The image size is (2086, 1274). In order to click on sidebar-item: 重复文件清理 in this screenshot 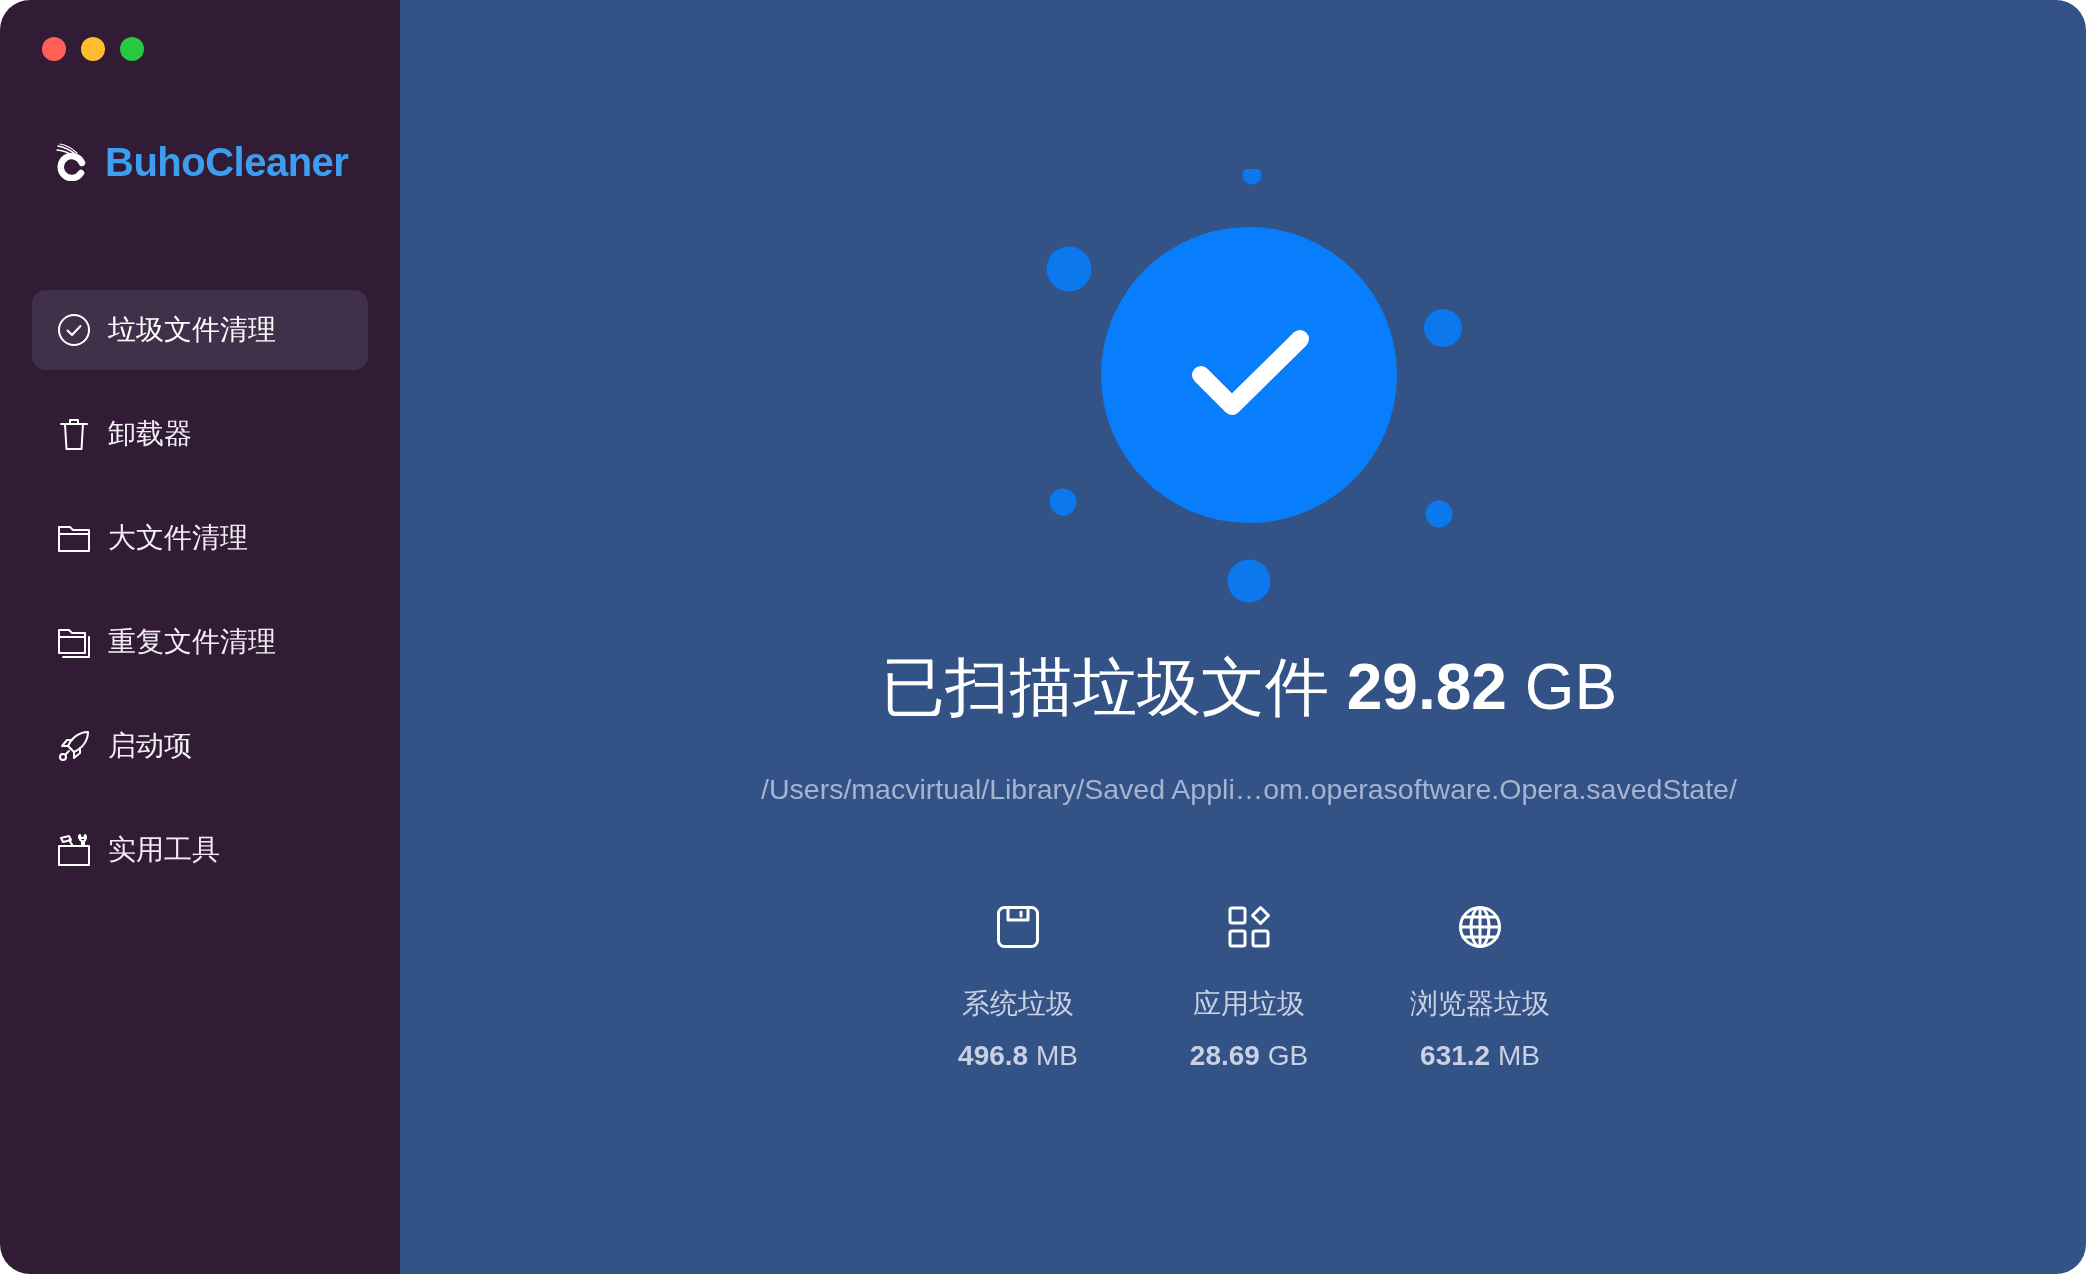, I will do `click(200, 642)`.